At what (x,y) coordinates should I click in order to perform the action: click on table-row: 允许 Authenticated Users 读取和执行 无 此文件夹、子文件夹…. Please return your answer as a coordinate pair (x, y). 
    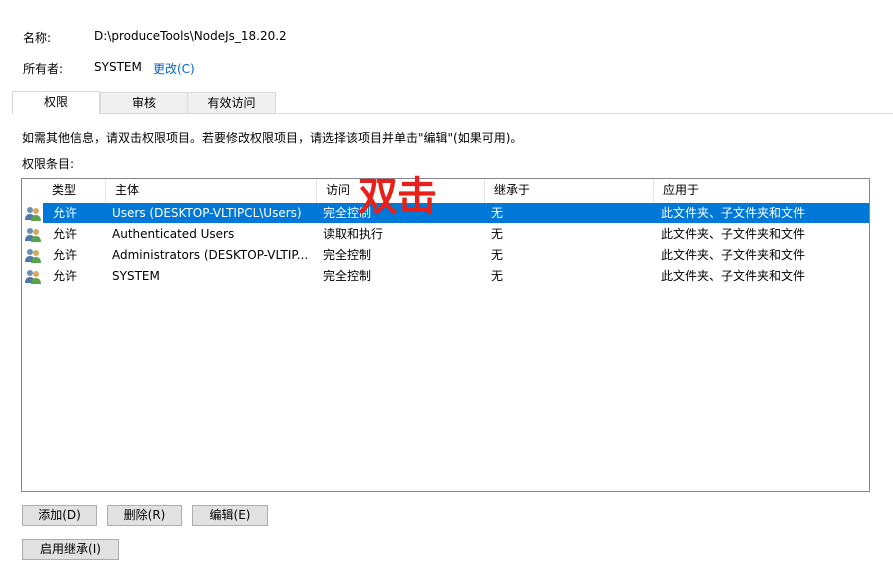
    Looking at the image, I should click on (445, 234).